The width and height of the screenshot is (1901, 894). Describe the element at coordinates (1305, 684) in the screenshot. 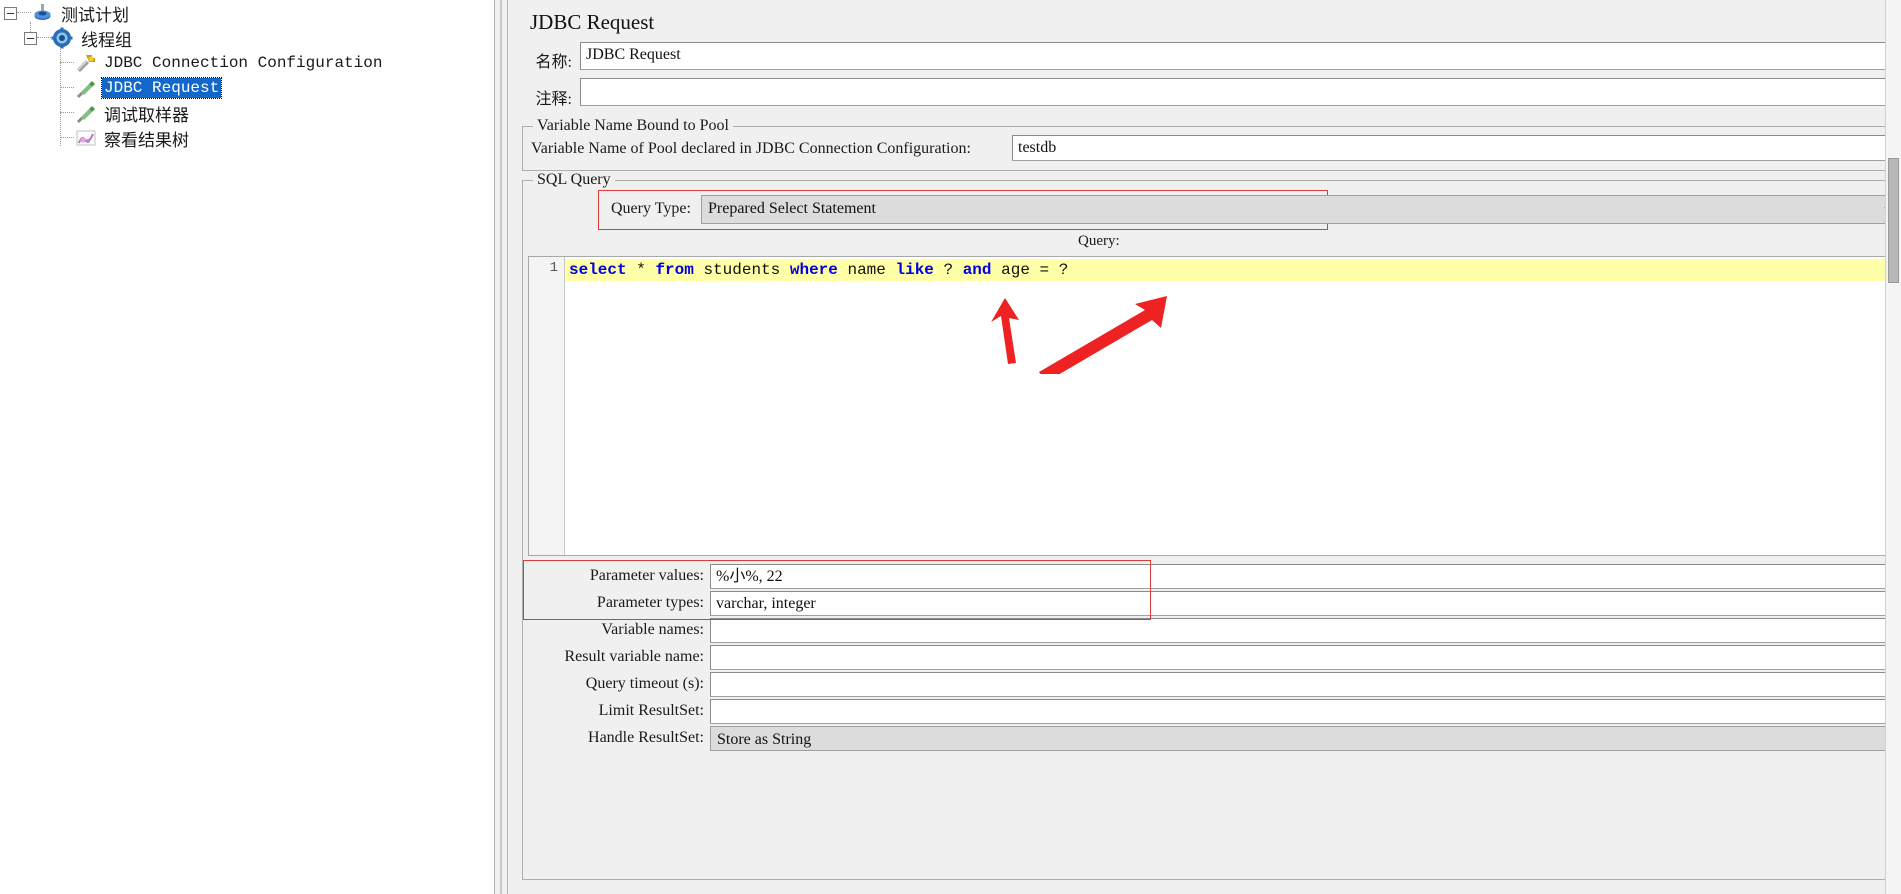

I see `query-timeout-input` at that location.